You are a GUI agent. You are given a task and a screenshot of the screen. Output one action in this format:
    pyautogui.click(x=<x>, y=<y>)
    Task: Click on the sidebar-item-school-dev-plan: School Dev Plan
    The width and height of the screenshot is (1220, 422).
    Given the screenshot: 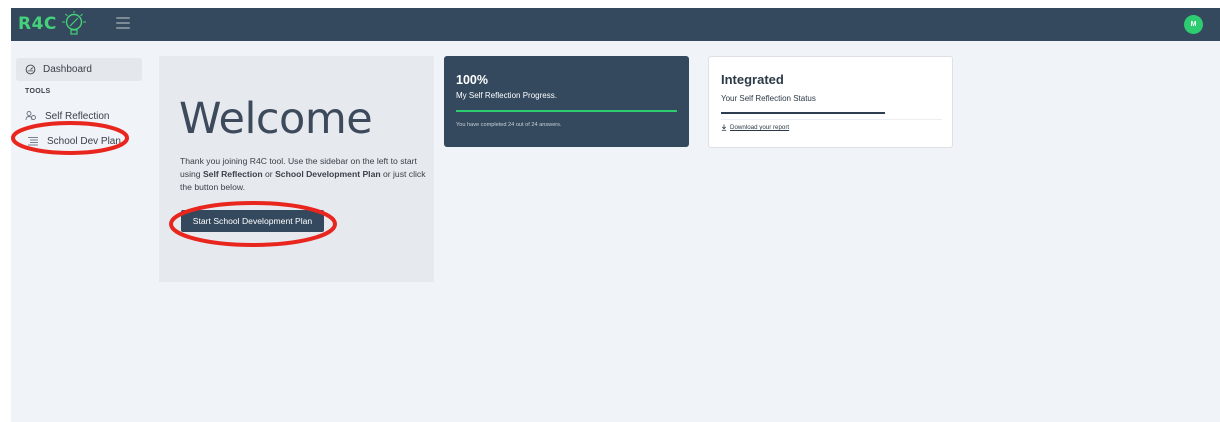 What is the action you would take?
    pyautogui.click(x=74, y=141)
    